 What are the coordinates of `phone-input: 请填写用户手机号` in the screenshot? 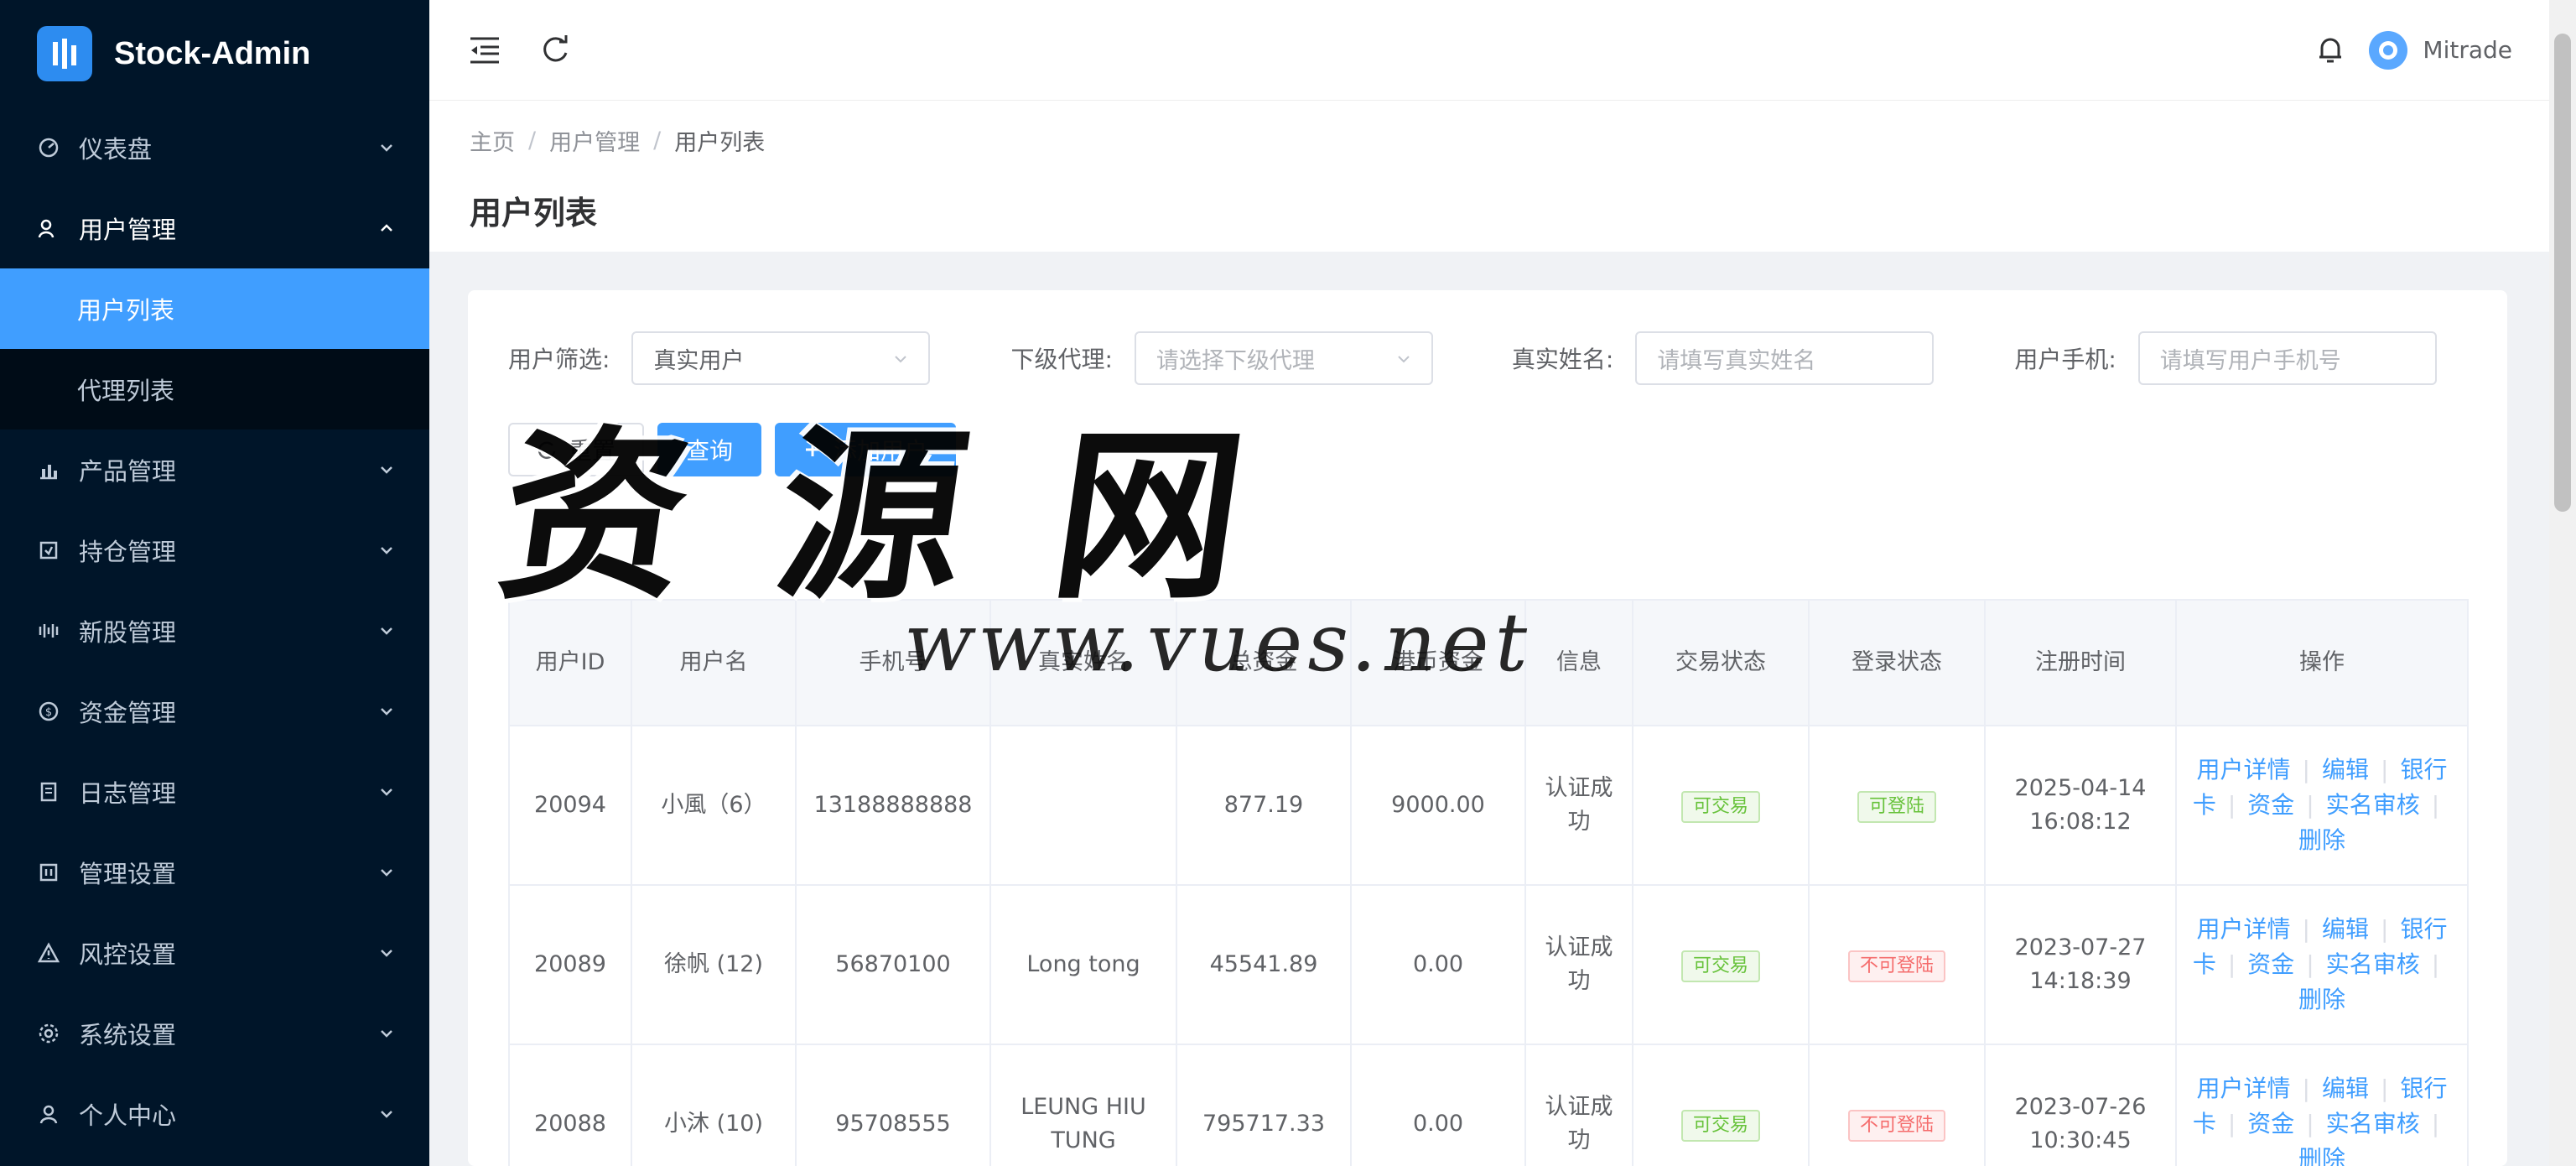 It's located at (2287, 358).